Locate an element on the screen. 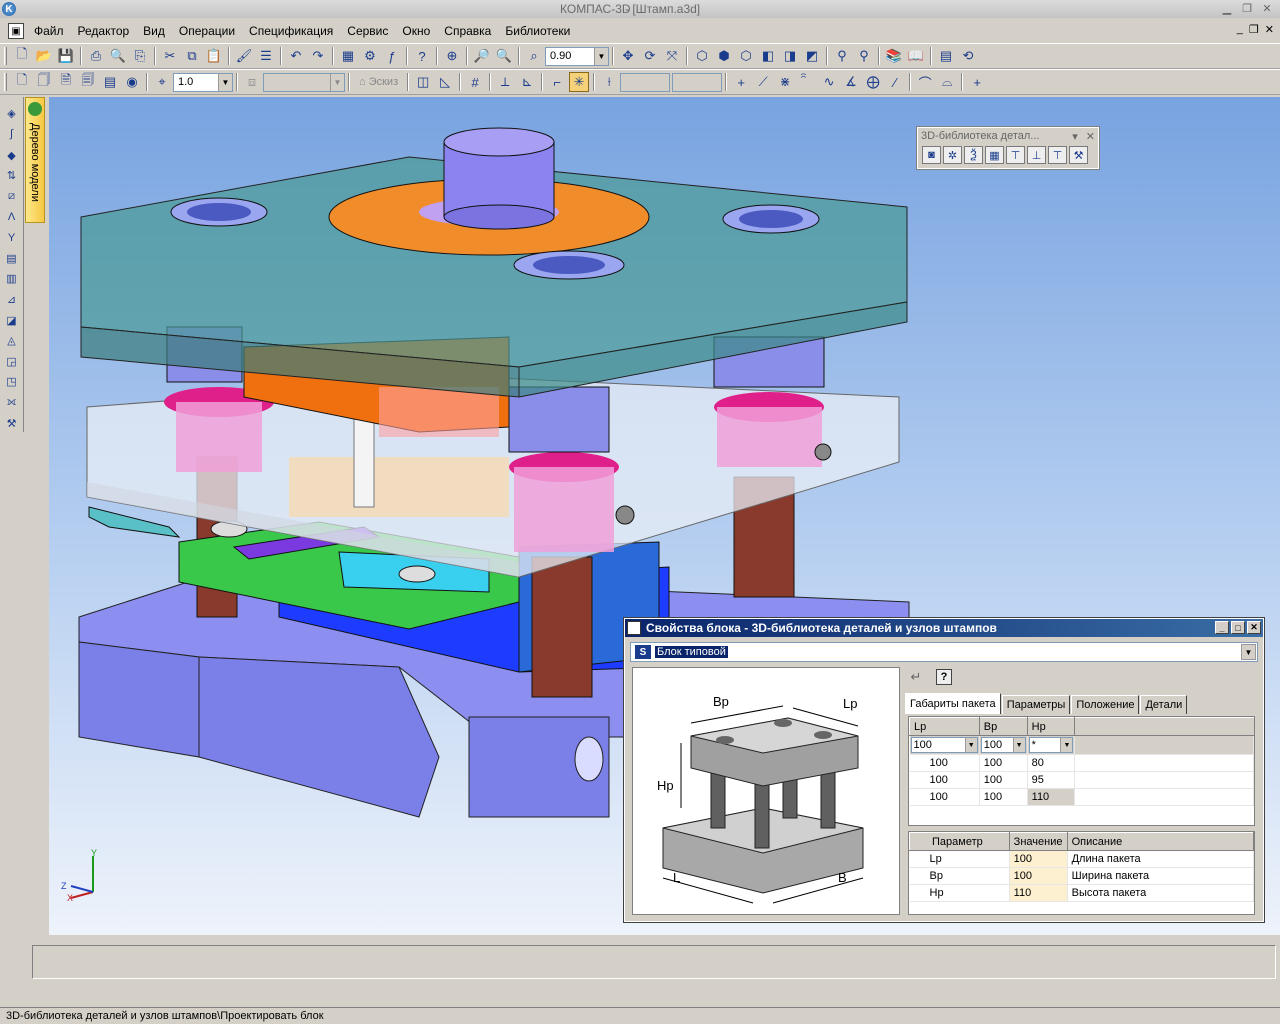  filter-lp-combo: 100 ▼ is located at coordinates (944, 745).